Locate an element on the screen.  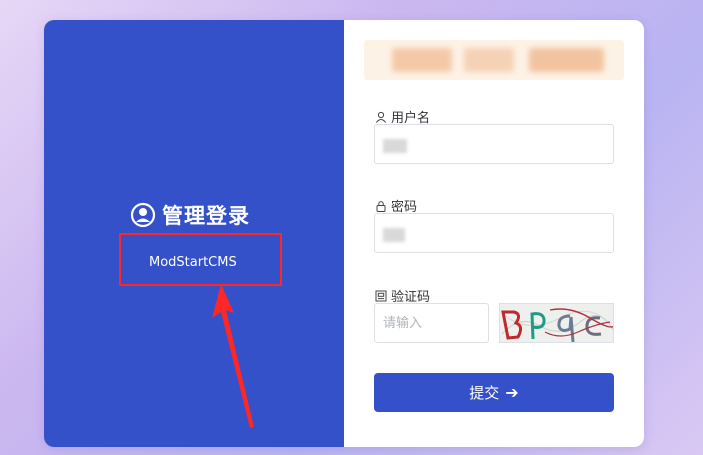
captcha-image is located at coordinates (556, 323).